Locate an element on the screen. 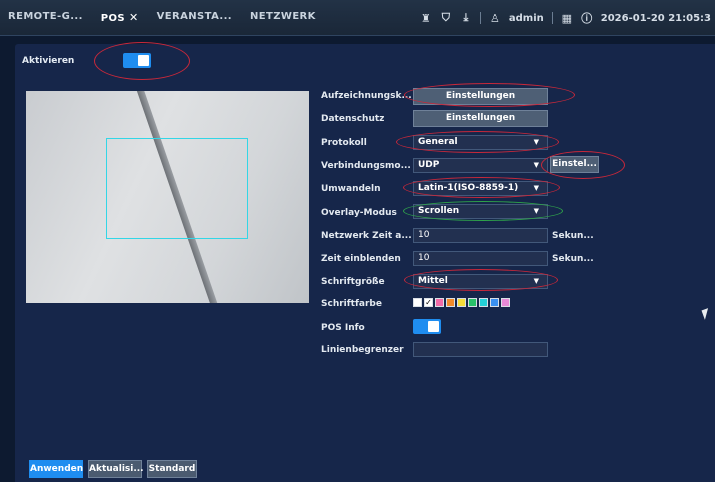  pos-info-label: POS Info is located at coordinates (343, 328).